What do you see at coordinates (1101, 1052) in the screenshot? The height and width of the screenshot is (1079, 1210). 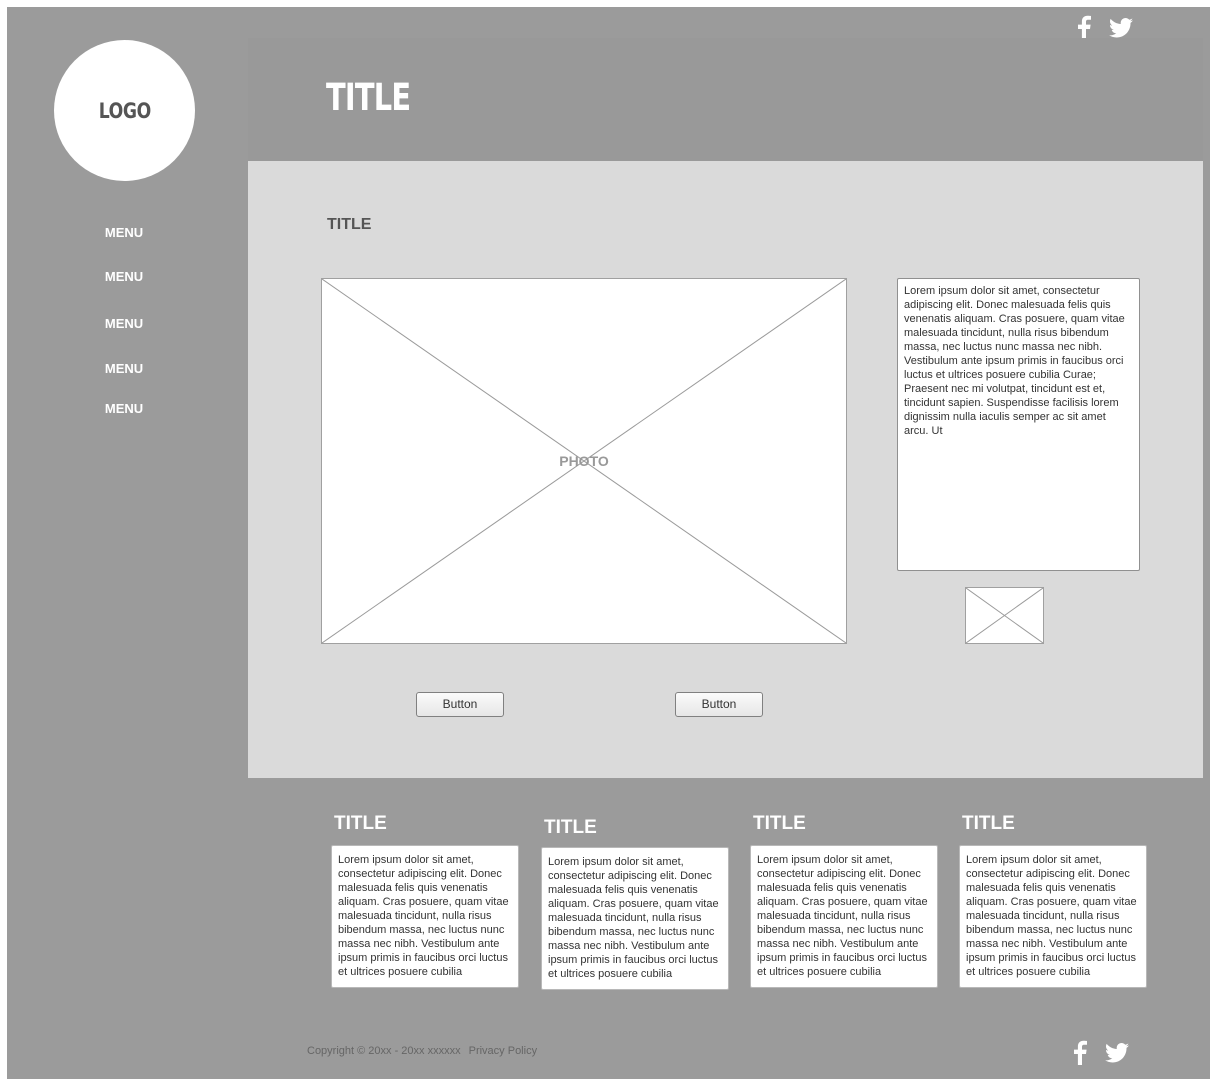 I see `footer-social` at bounding box center [1101, 1052].